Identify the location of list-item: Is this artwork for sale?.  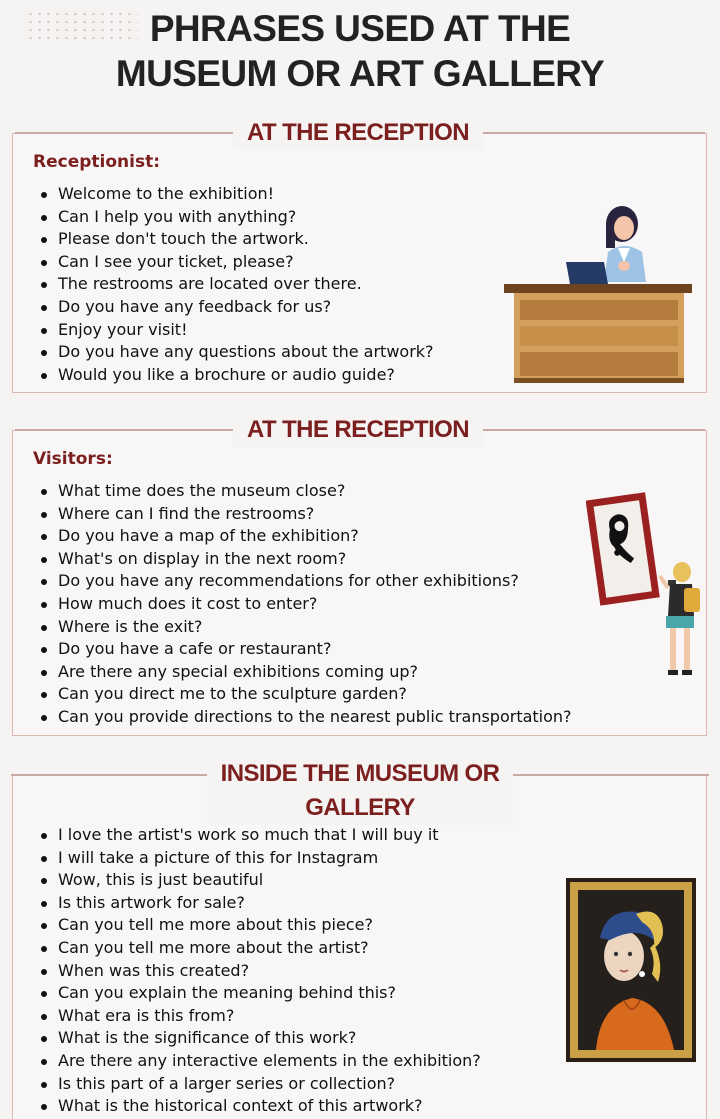
(260, 903).